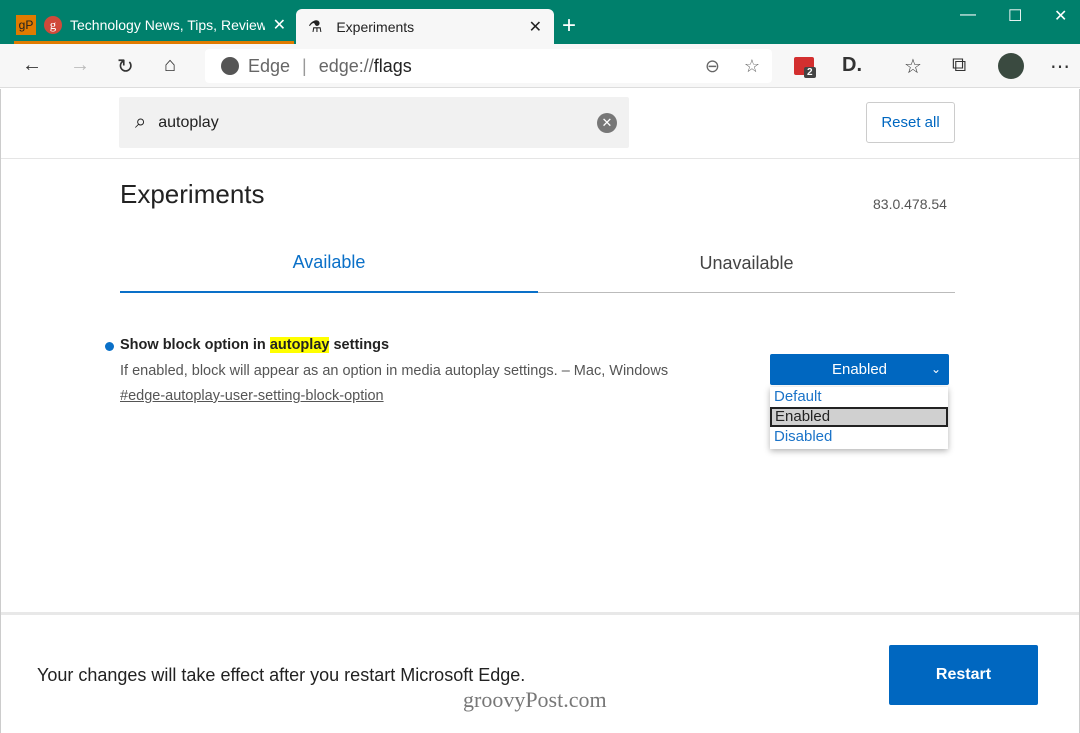 The width and height of the screenshot is (1080, 733). I want to click on tab-groovypost: gP g Technology News, Tips, Reviews, ✕, so click(154, 26).